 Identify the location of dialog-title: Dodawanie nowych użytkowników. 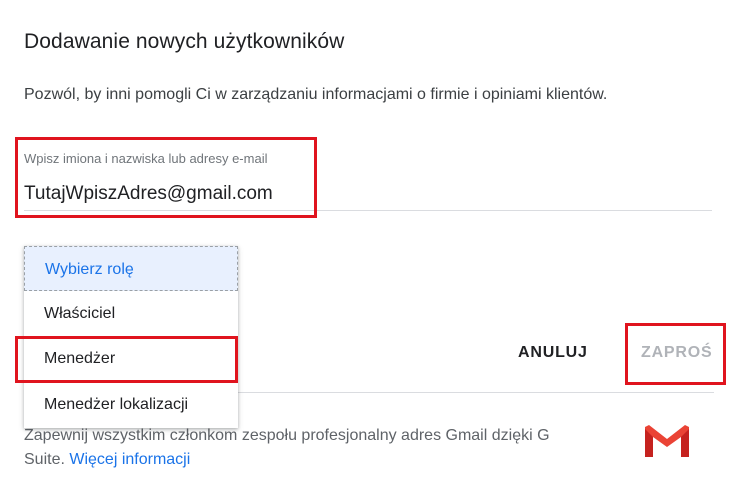
(184, 41).